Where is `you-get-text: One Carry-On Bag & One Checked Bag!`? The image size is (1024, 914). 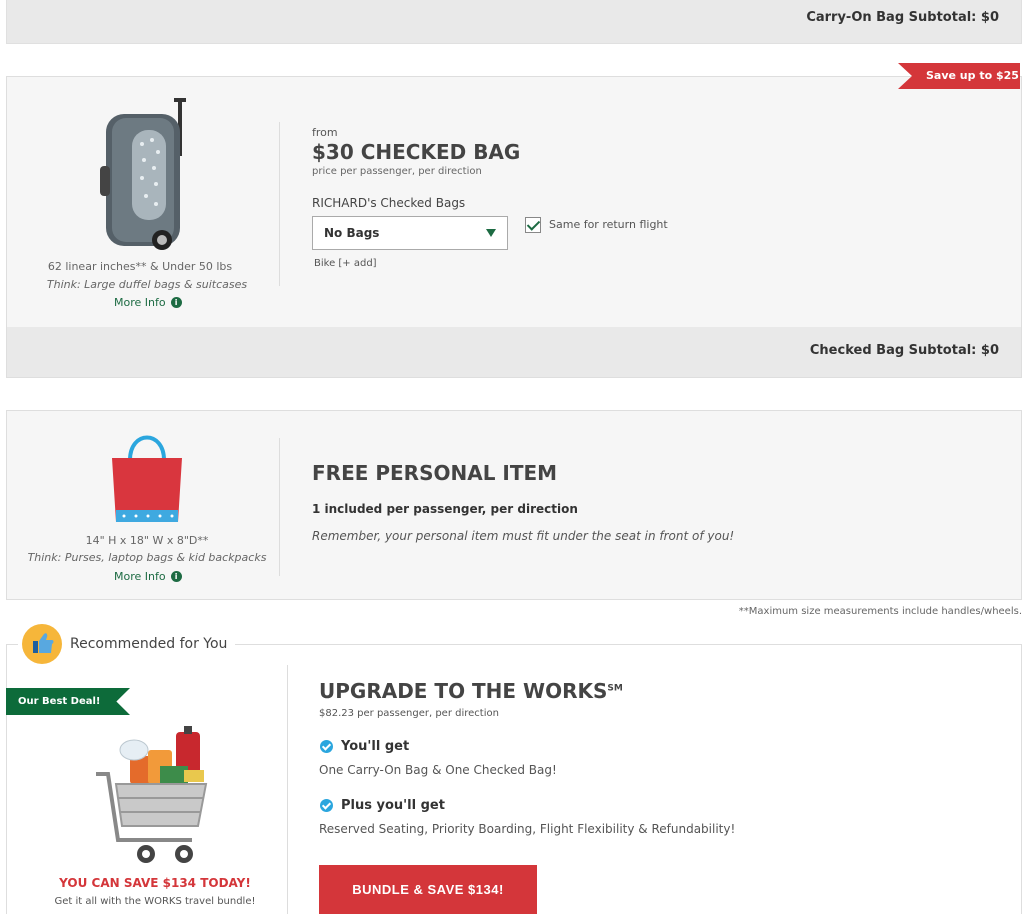 you-get-text: One Carry-On Bag & One Checked Bag! is located at coordinates (438, 770).